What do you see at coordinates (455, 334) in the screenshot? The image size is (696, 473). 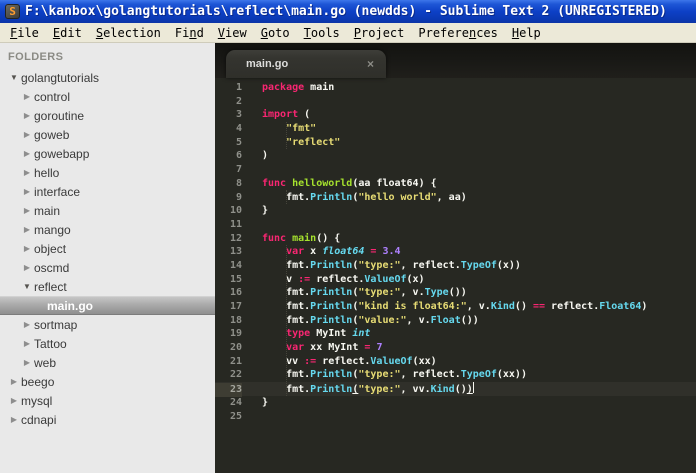 I see `code-line-19: 19 type MyInt int` at bounding box center [455, 334].